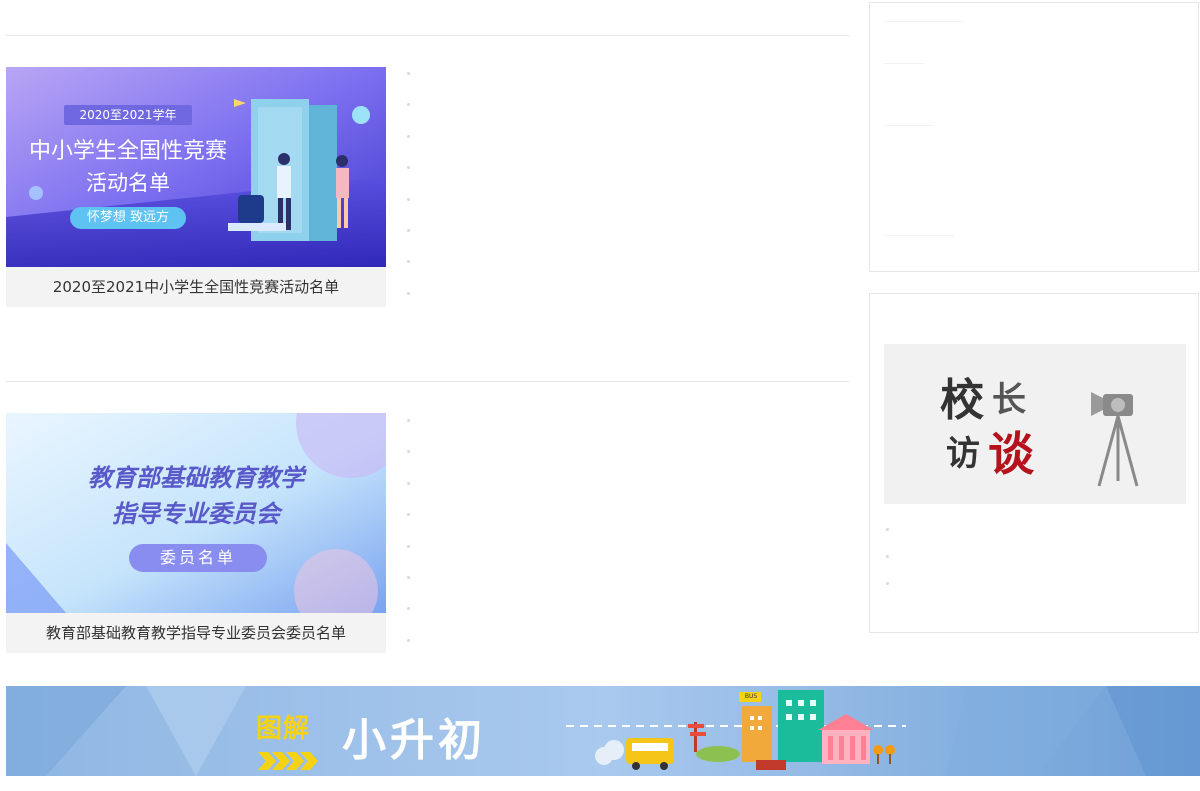  I want to click on banner-background, so click(603, 731).